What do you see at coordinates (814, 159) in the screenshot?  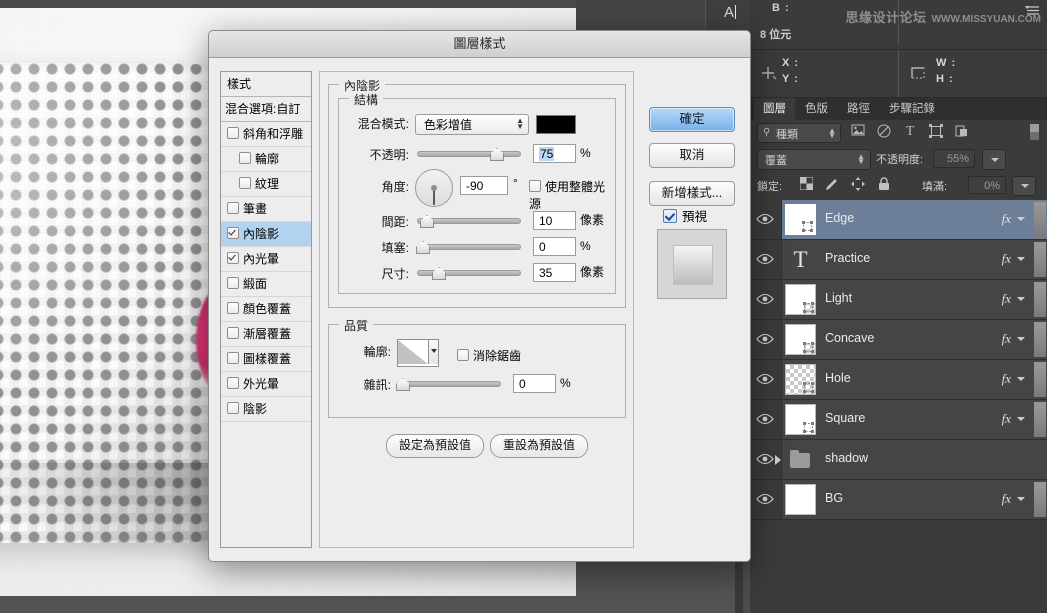 I see `blend-mode-select: 覆蓋 ▲ ▼` at bounding box center [814, 159].